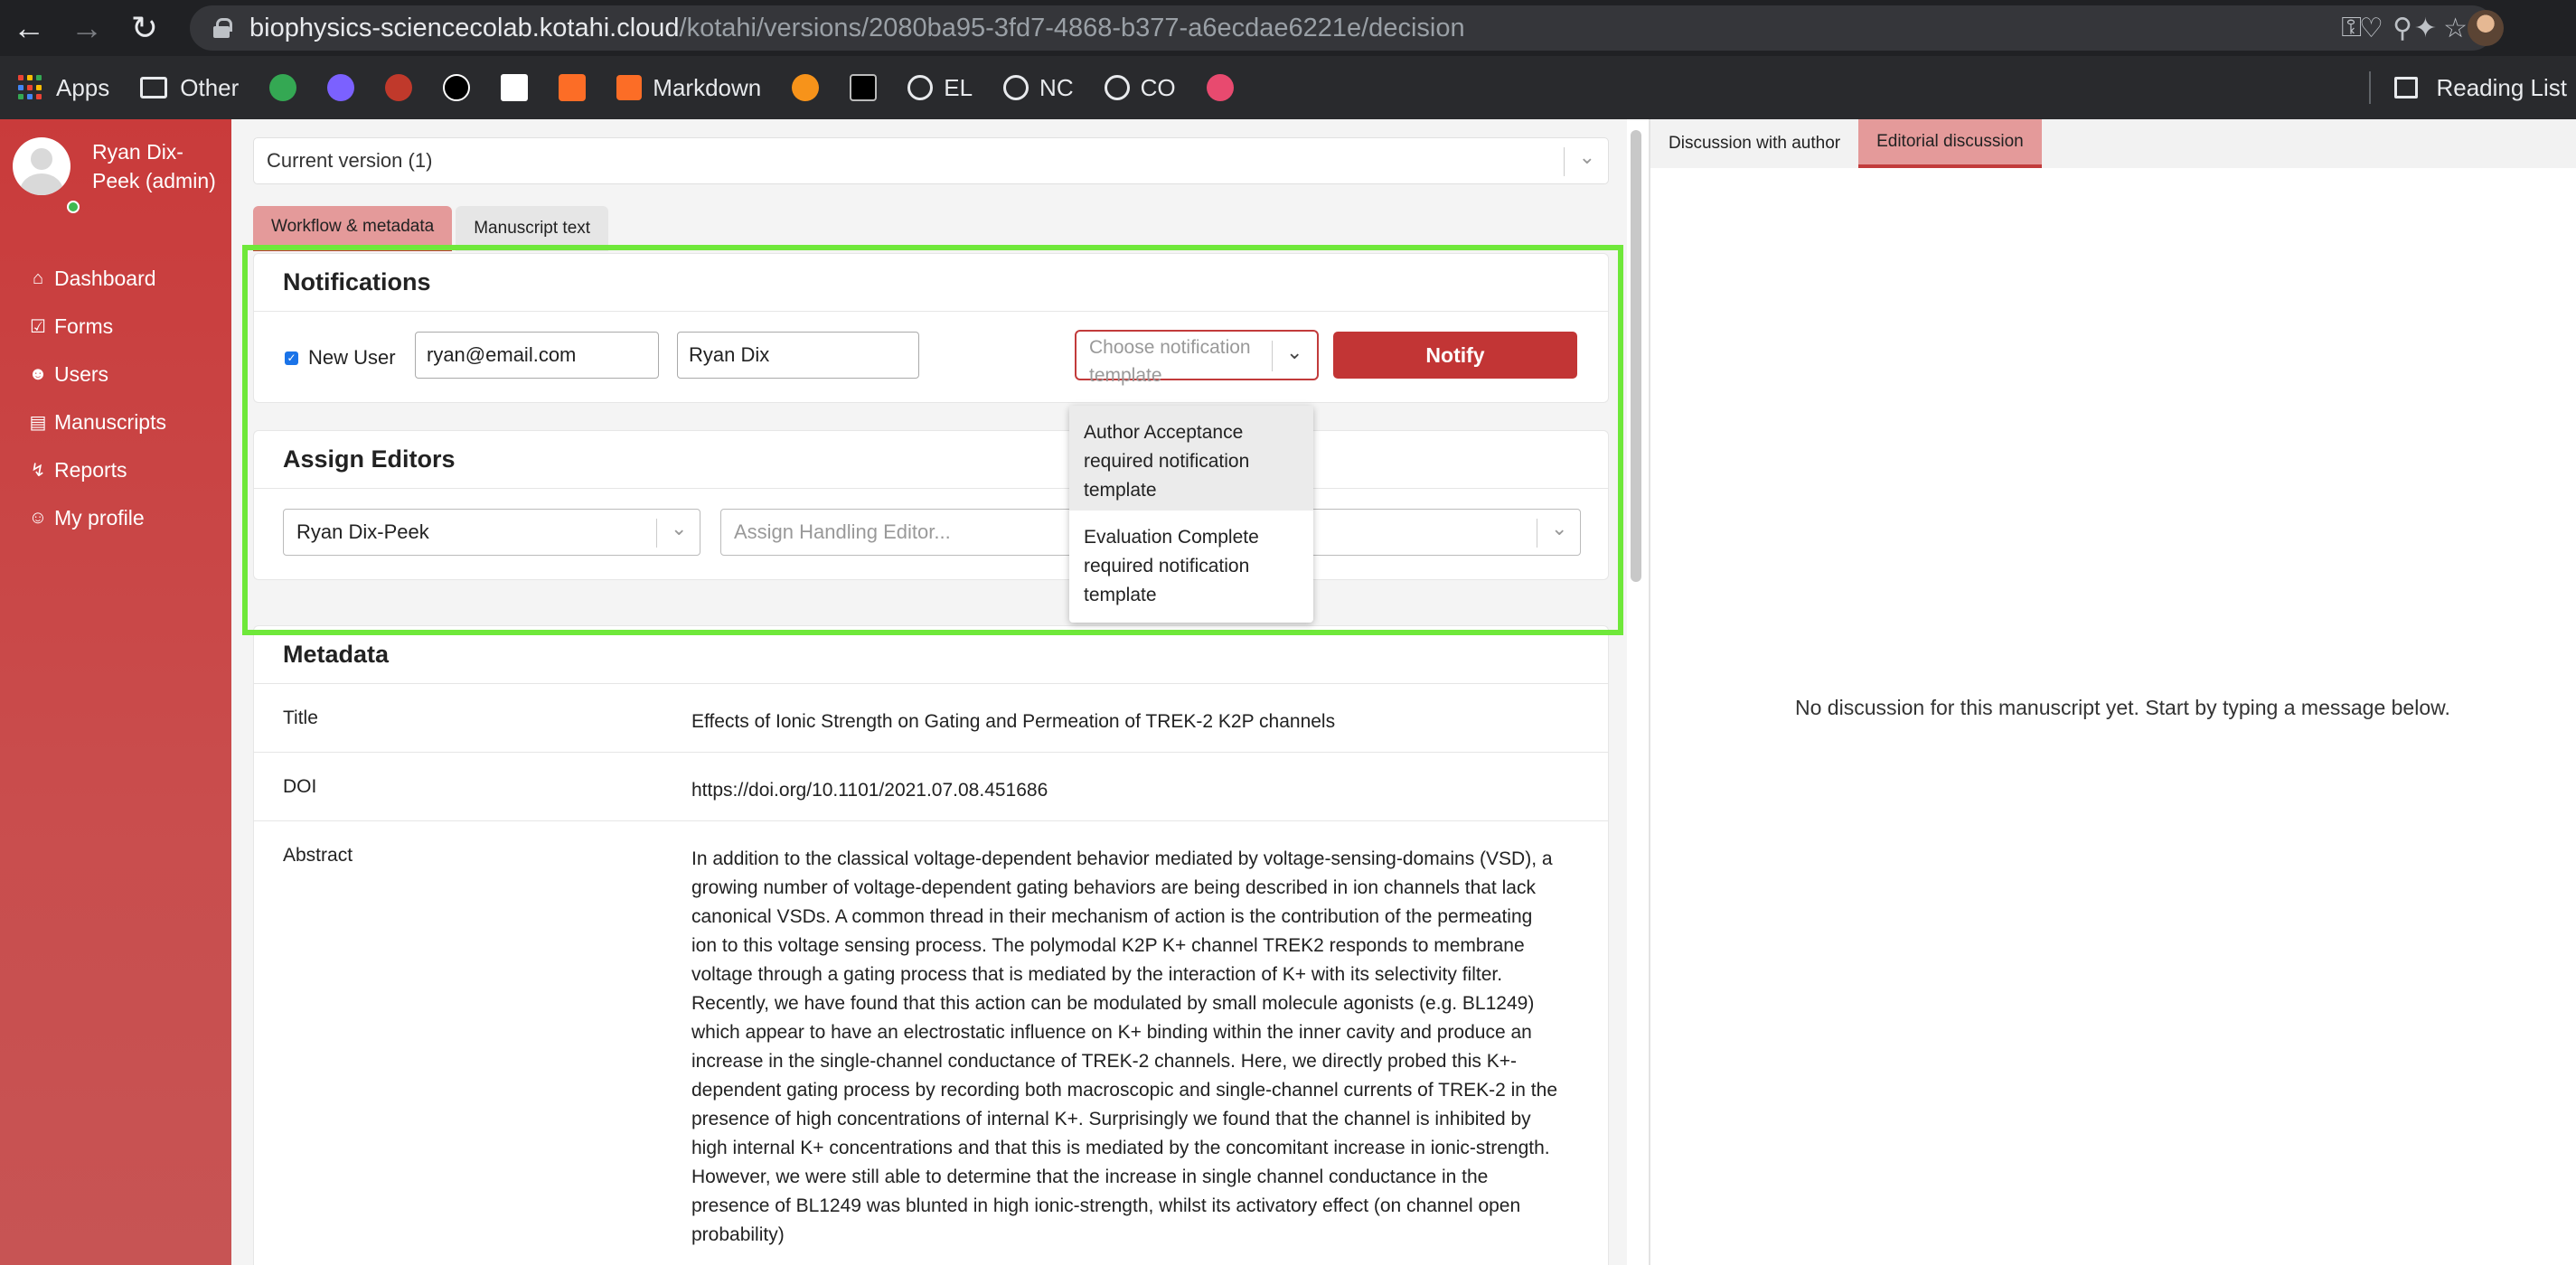 This screenshot has height=1265, width=2576. I want to click on main-scrollbar, so click(1636, 356).